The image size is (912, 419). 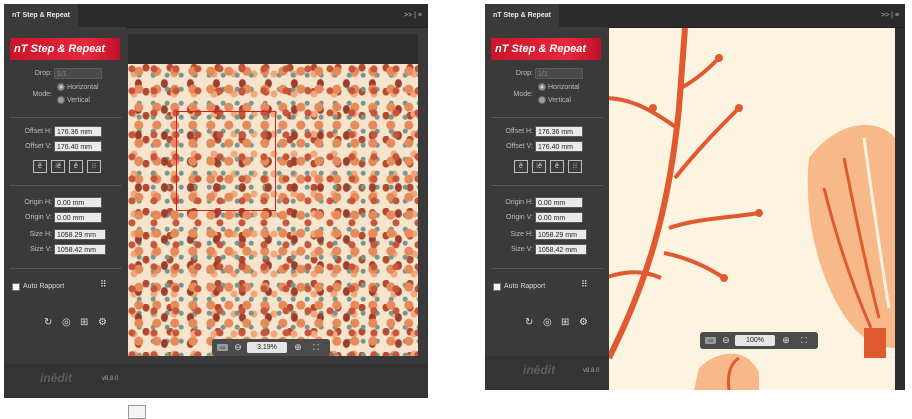 What do you see at coordinates (222, 347) in the screenshot?
I see `left-hd-toggle: HD` at bounding box center [222, 347].